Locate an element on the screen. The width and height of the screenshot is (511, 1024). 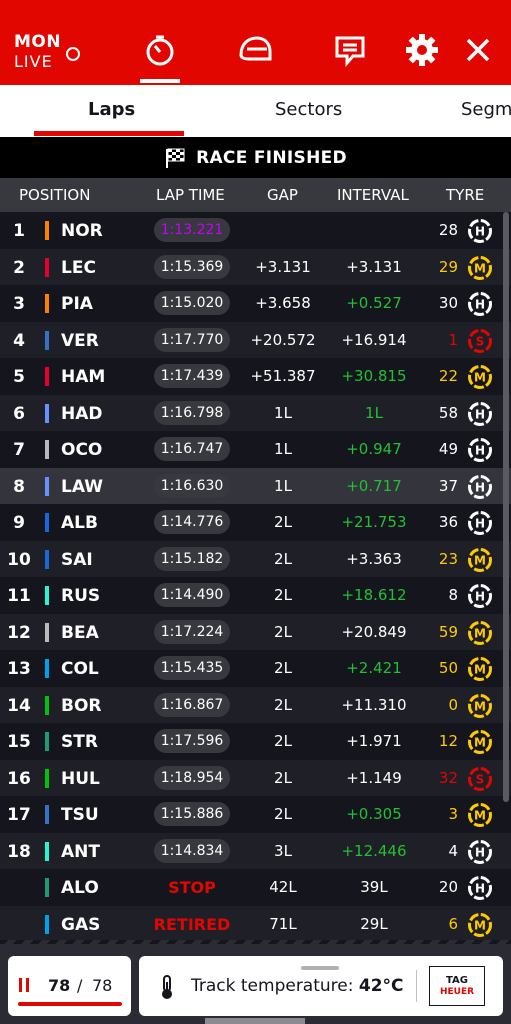
lap-time: 1:14.834 is located at coordinates (192, 850).